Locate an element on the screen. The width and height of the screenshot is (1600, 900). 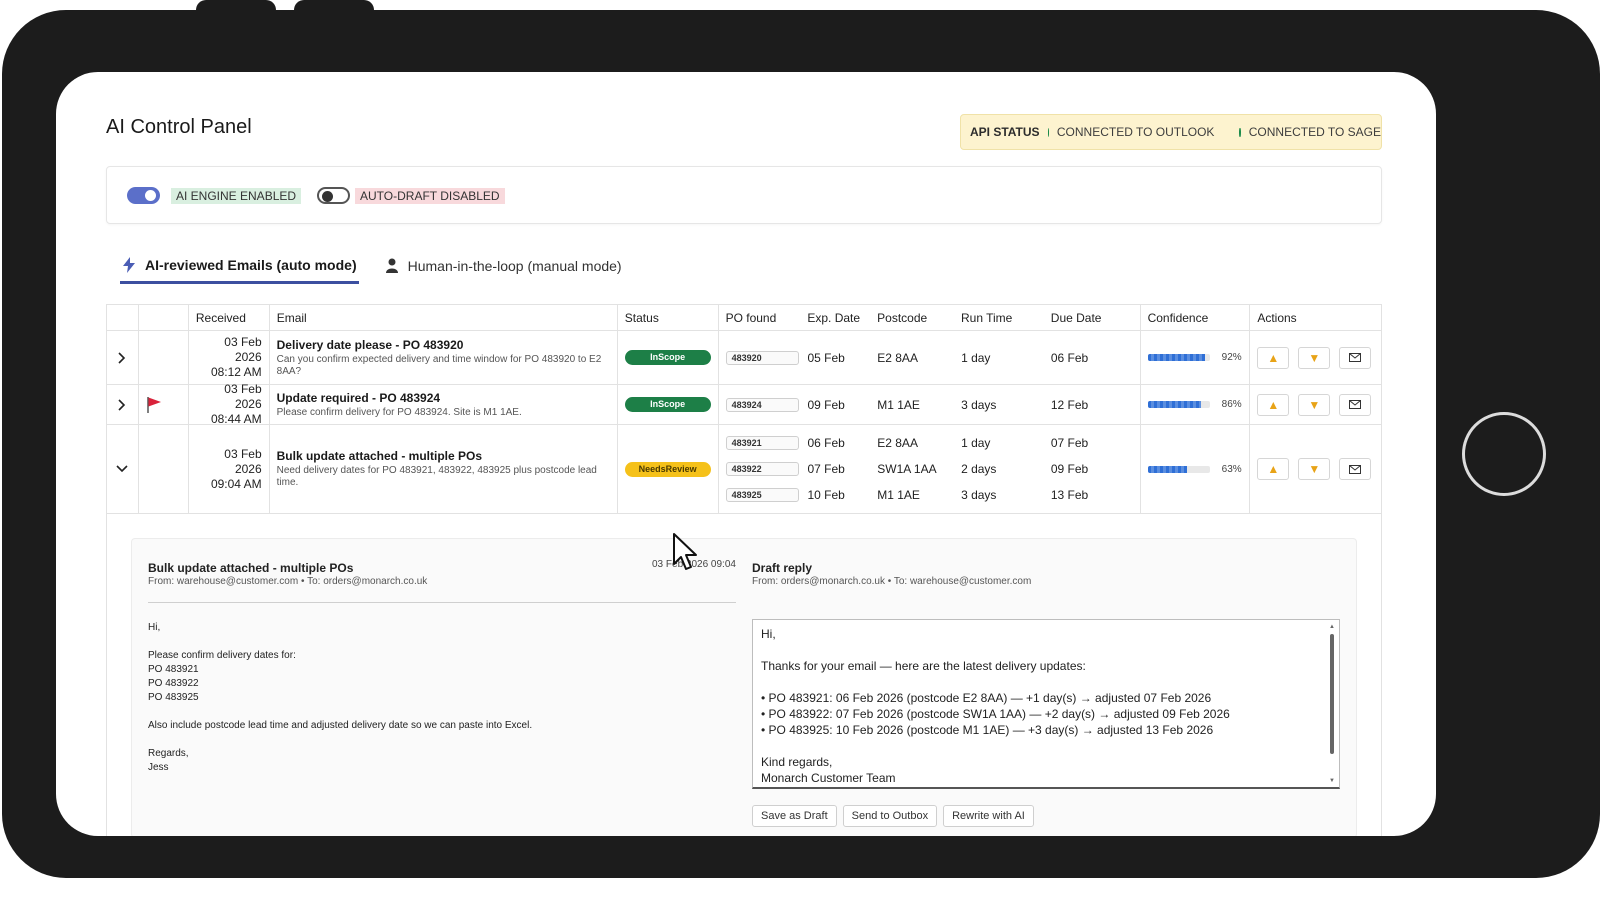
header-postcode: Postcode is located at coordinates (902, 317).